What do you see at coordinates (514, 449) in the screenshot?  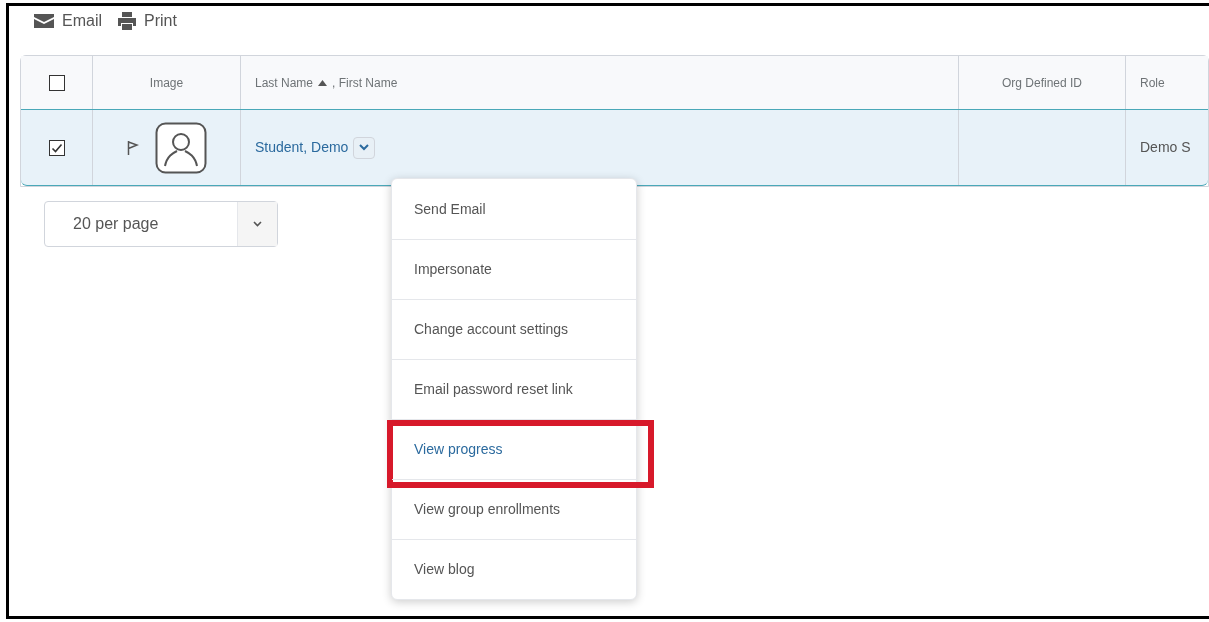 I see `menu-item: View progress` at bounding box center [514, 449].